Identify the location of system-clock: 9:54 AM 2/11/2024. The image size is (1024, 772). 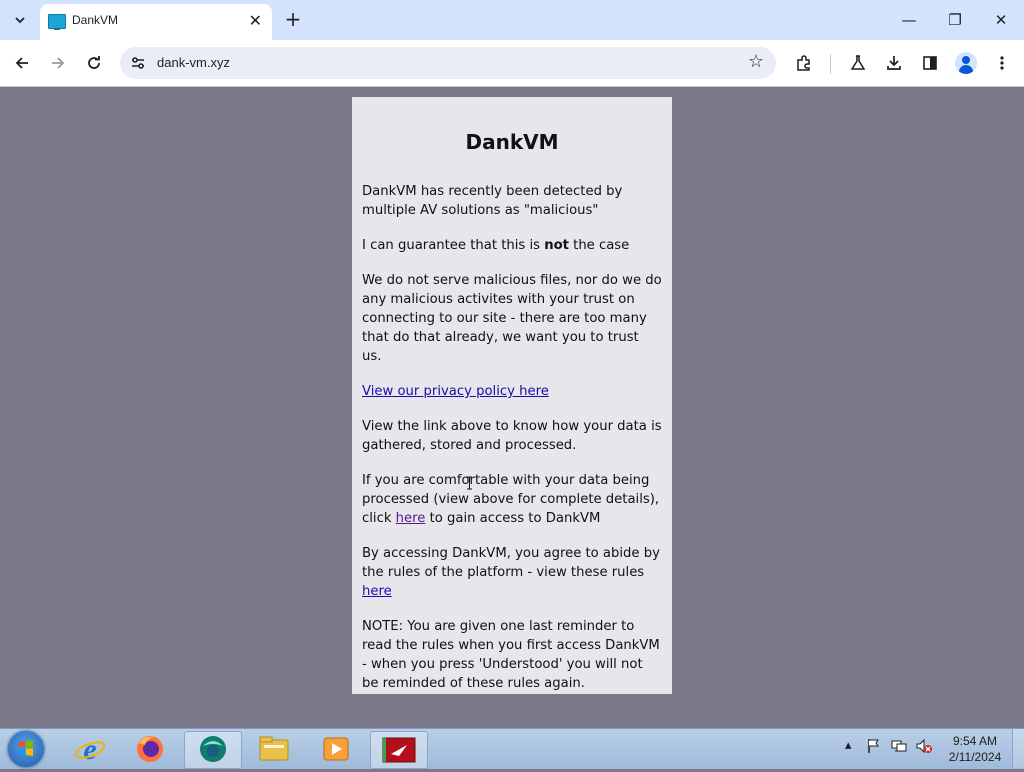
(975, 749).